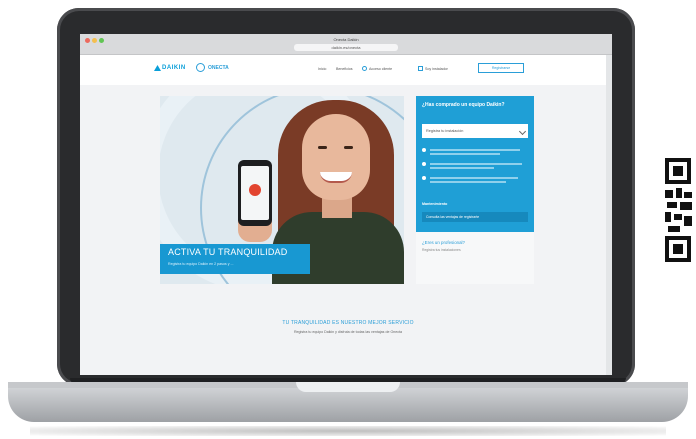 This screenshot has width=696, height=439. Describe the element at coordinates (348, 387) in the screenshot. I see `laptop-trackpad-notch` at that location.